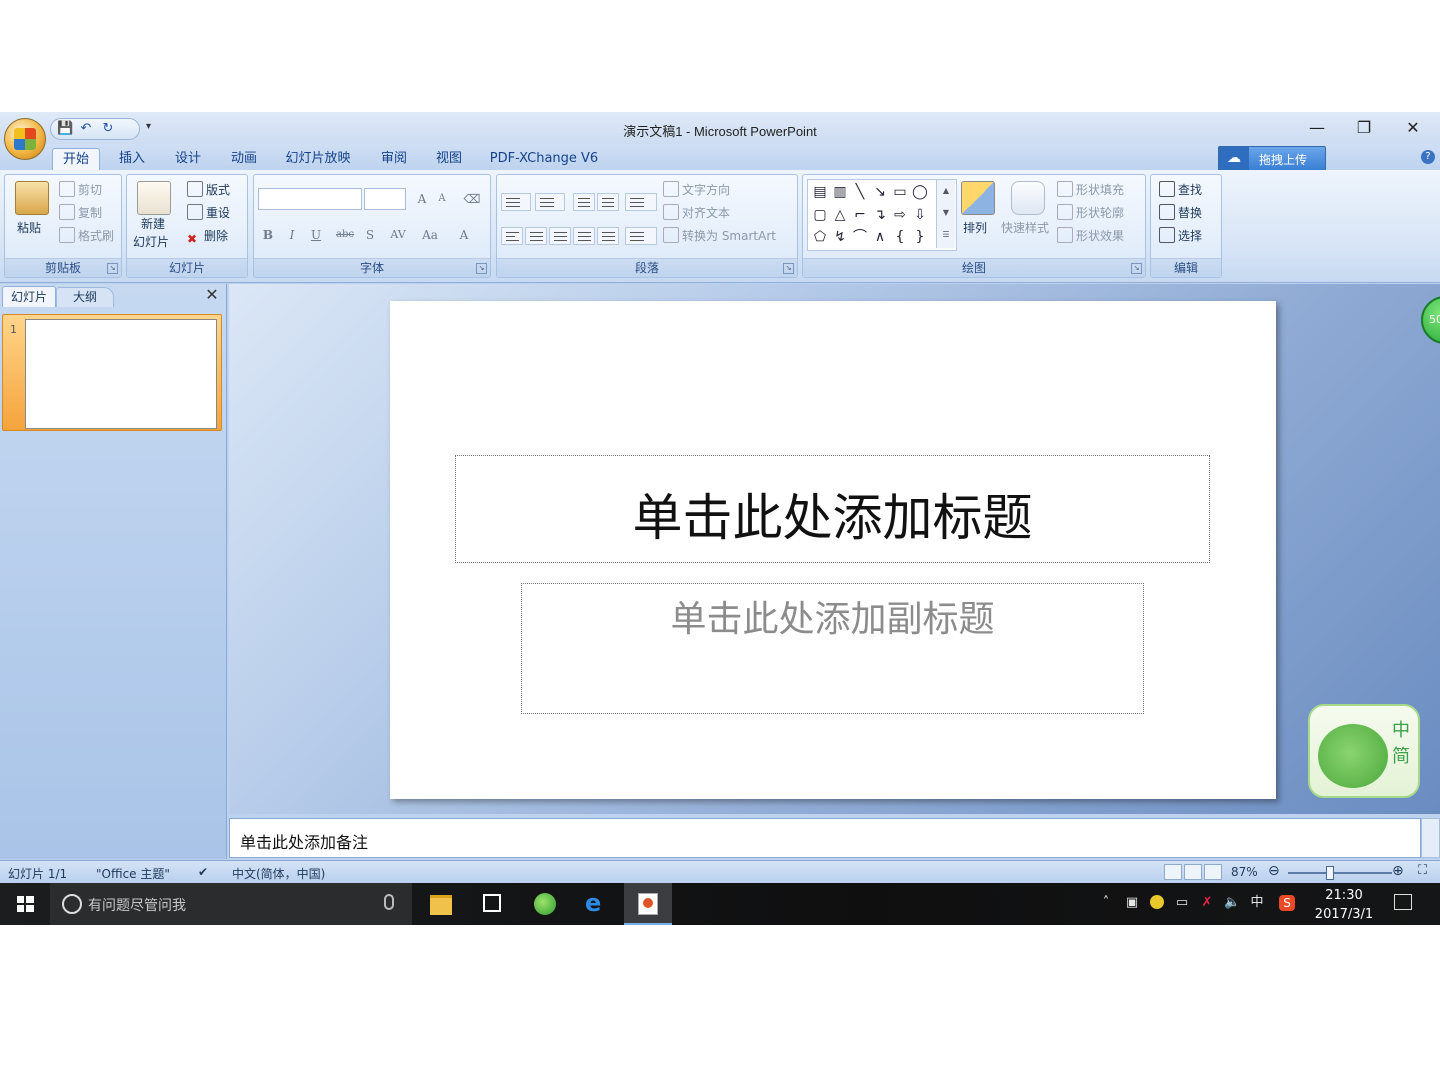  What do you see at coordinates (1157, 903) in the screenshot?
I see `tray-security-icon` at bounding box center [1157, 903].